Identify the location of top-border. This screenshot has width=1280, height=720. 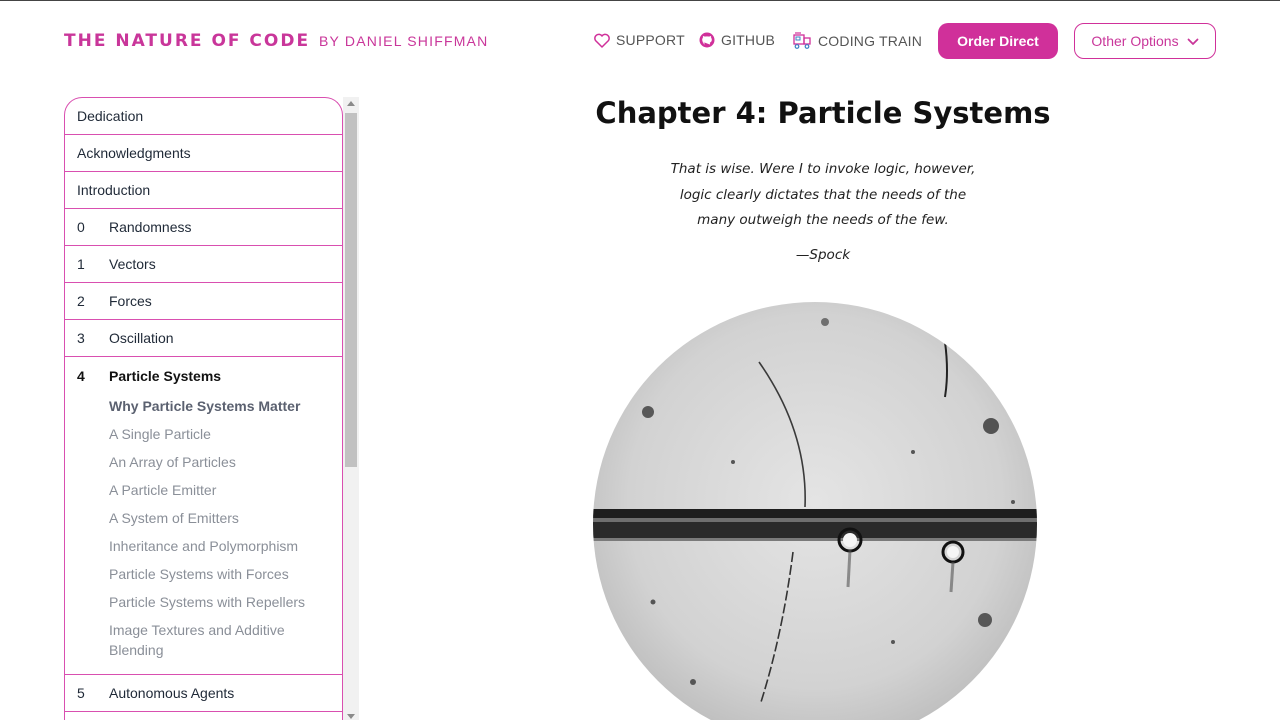
(640, 0).